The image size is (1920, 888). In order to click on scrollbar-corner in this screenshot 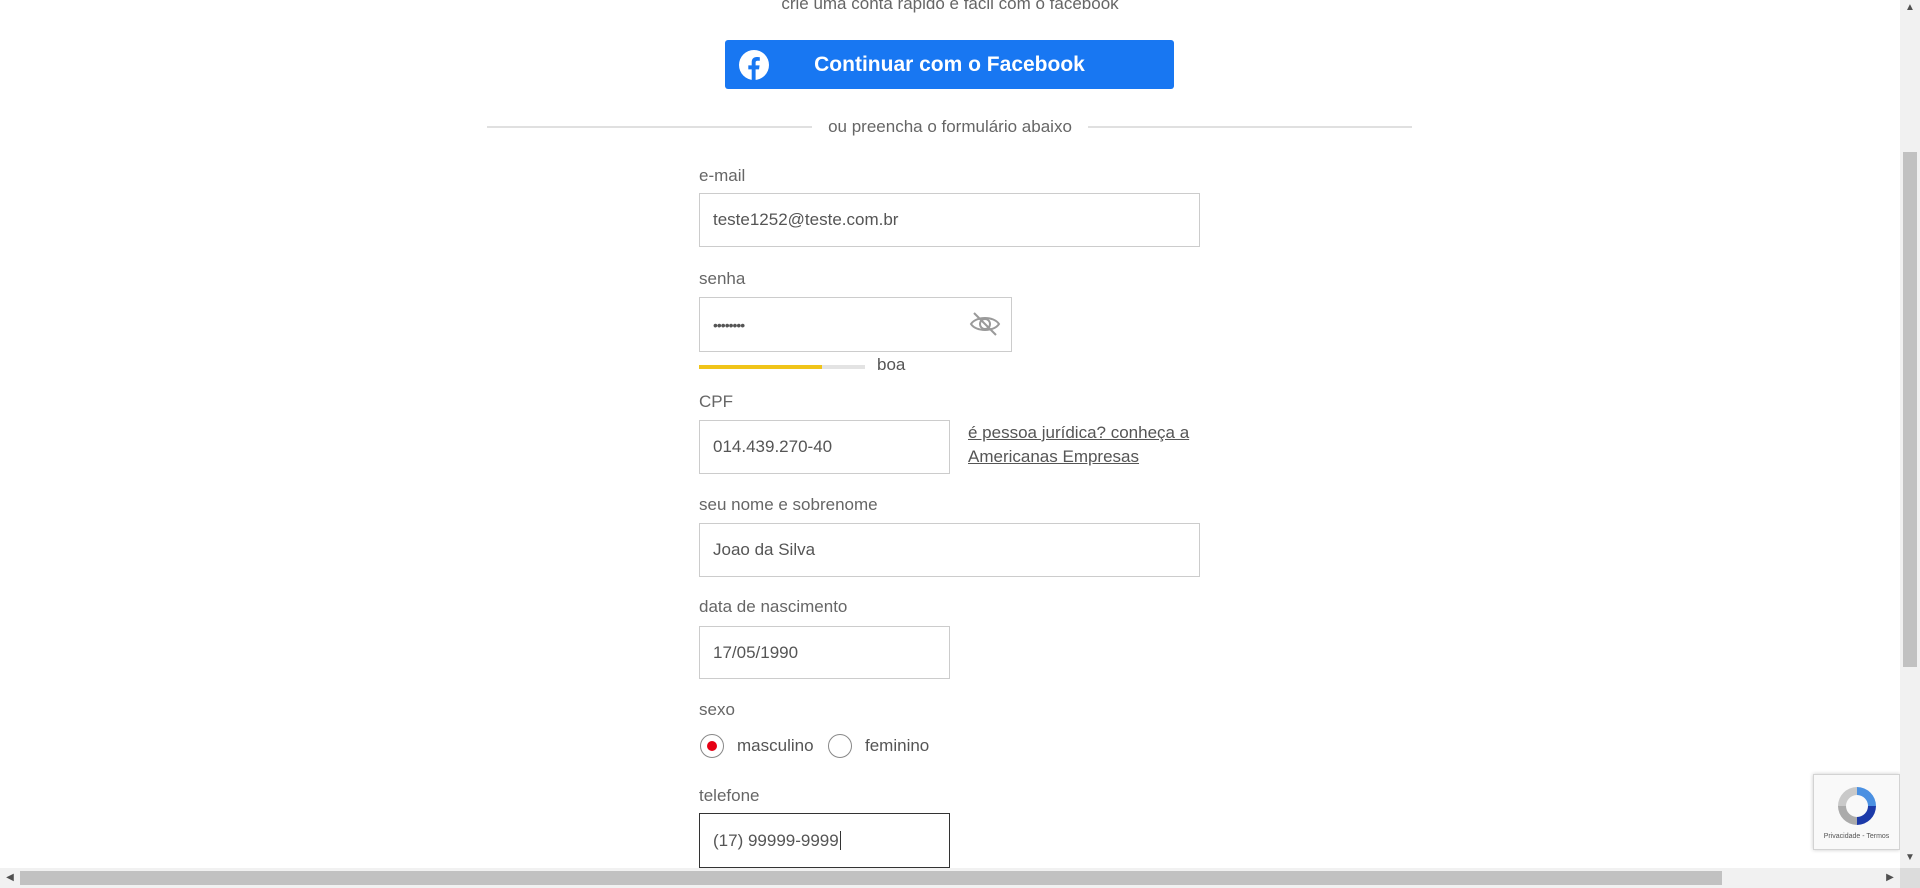, I will do `click(1910, 878)`.